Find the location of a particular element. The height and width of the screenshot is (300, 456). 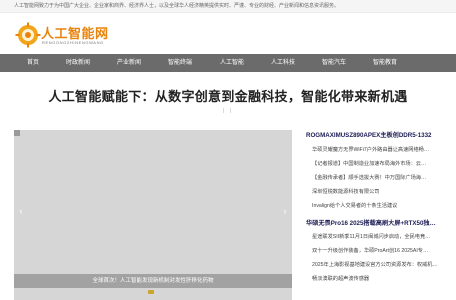

nav-smart-education: 智能教育 is located at coordinates (385, 63).